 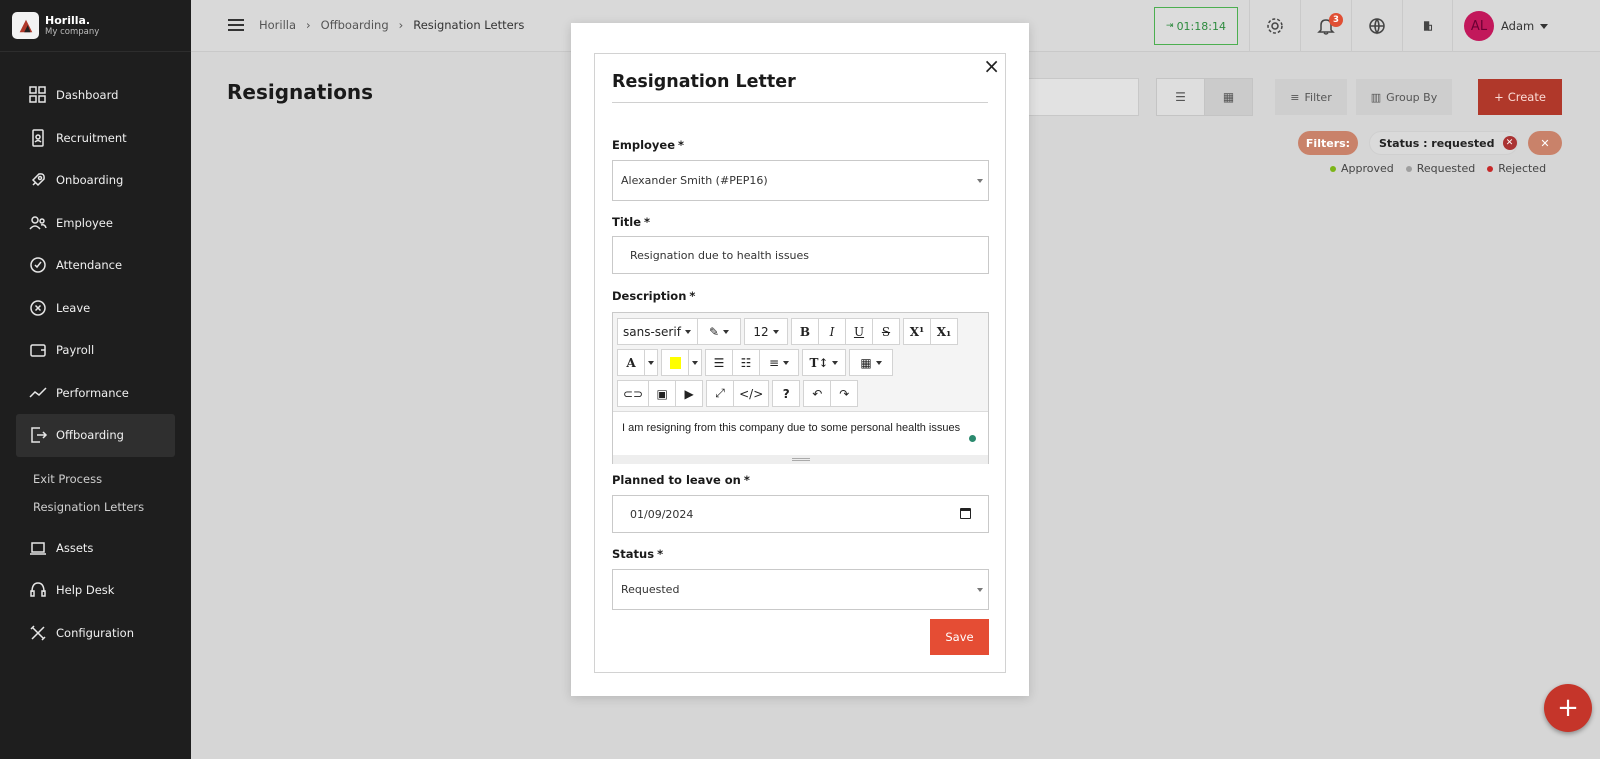 What do you see at coordinates (871, 362) in the screenshot?
I see `table-dropdown: ▦` at bounding box center [871, 362].